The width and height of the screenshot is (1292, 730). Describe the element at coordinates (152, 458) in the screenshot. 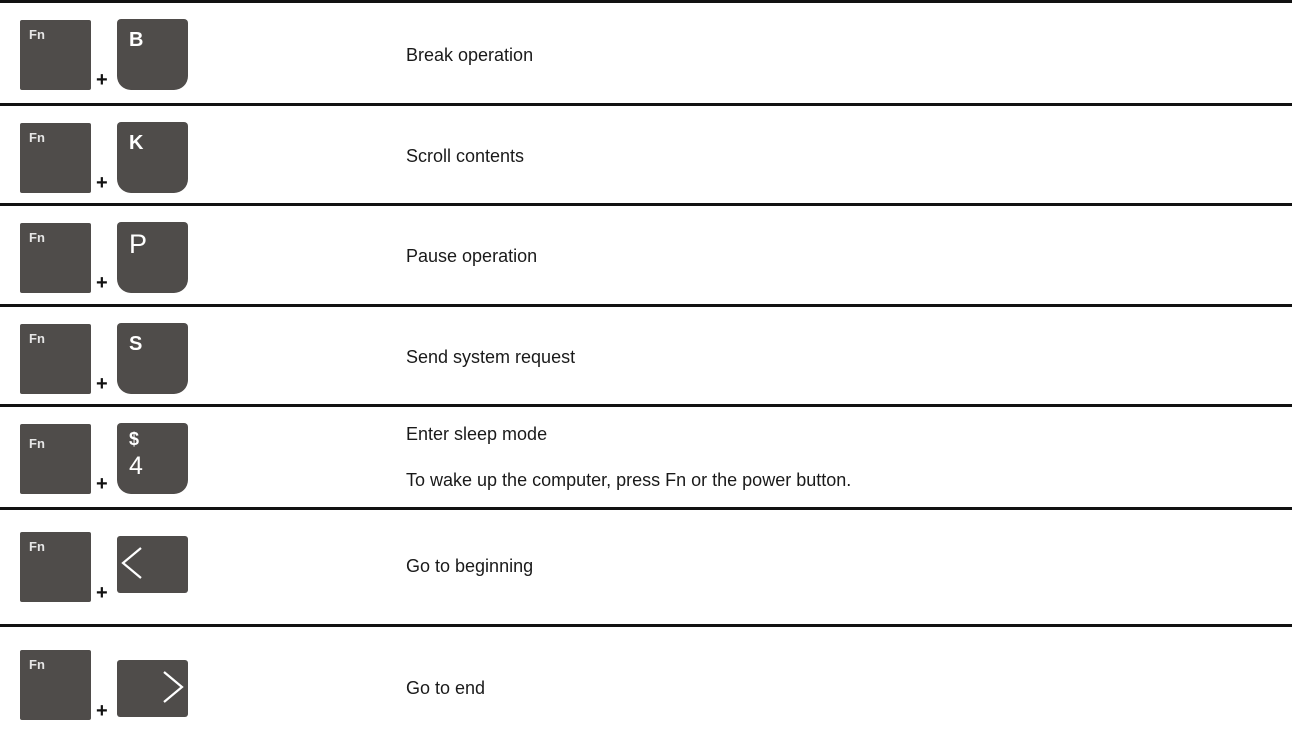

I see `dollar-4-key: $ 4` at that location.